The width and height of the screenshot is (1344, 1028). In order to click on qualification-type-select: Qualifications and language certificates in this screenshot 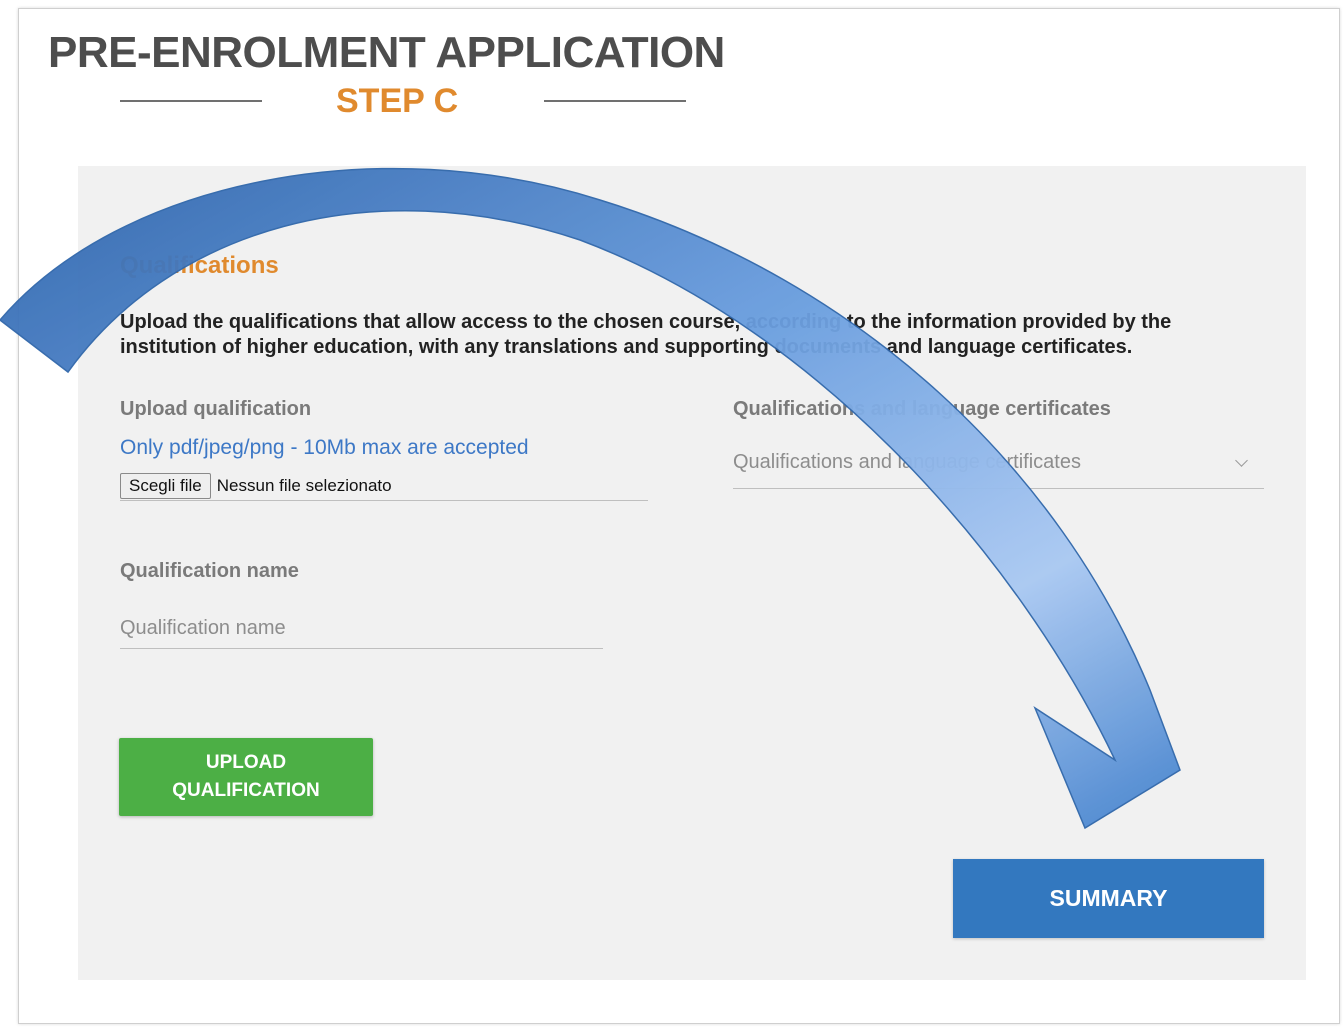, I will do `click(998, 468)`.